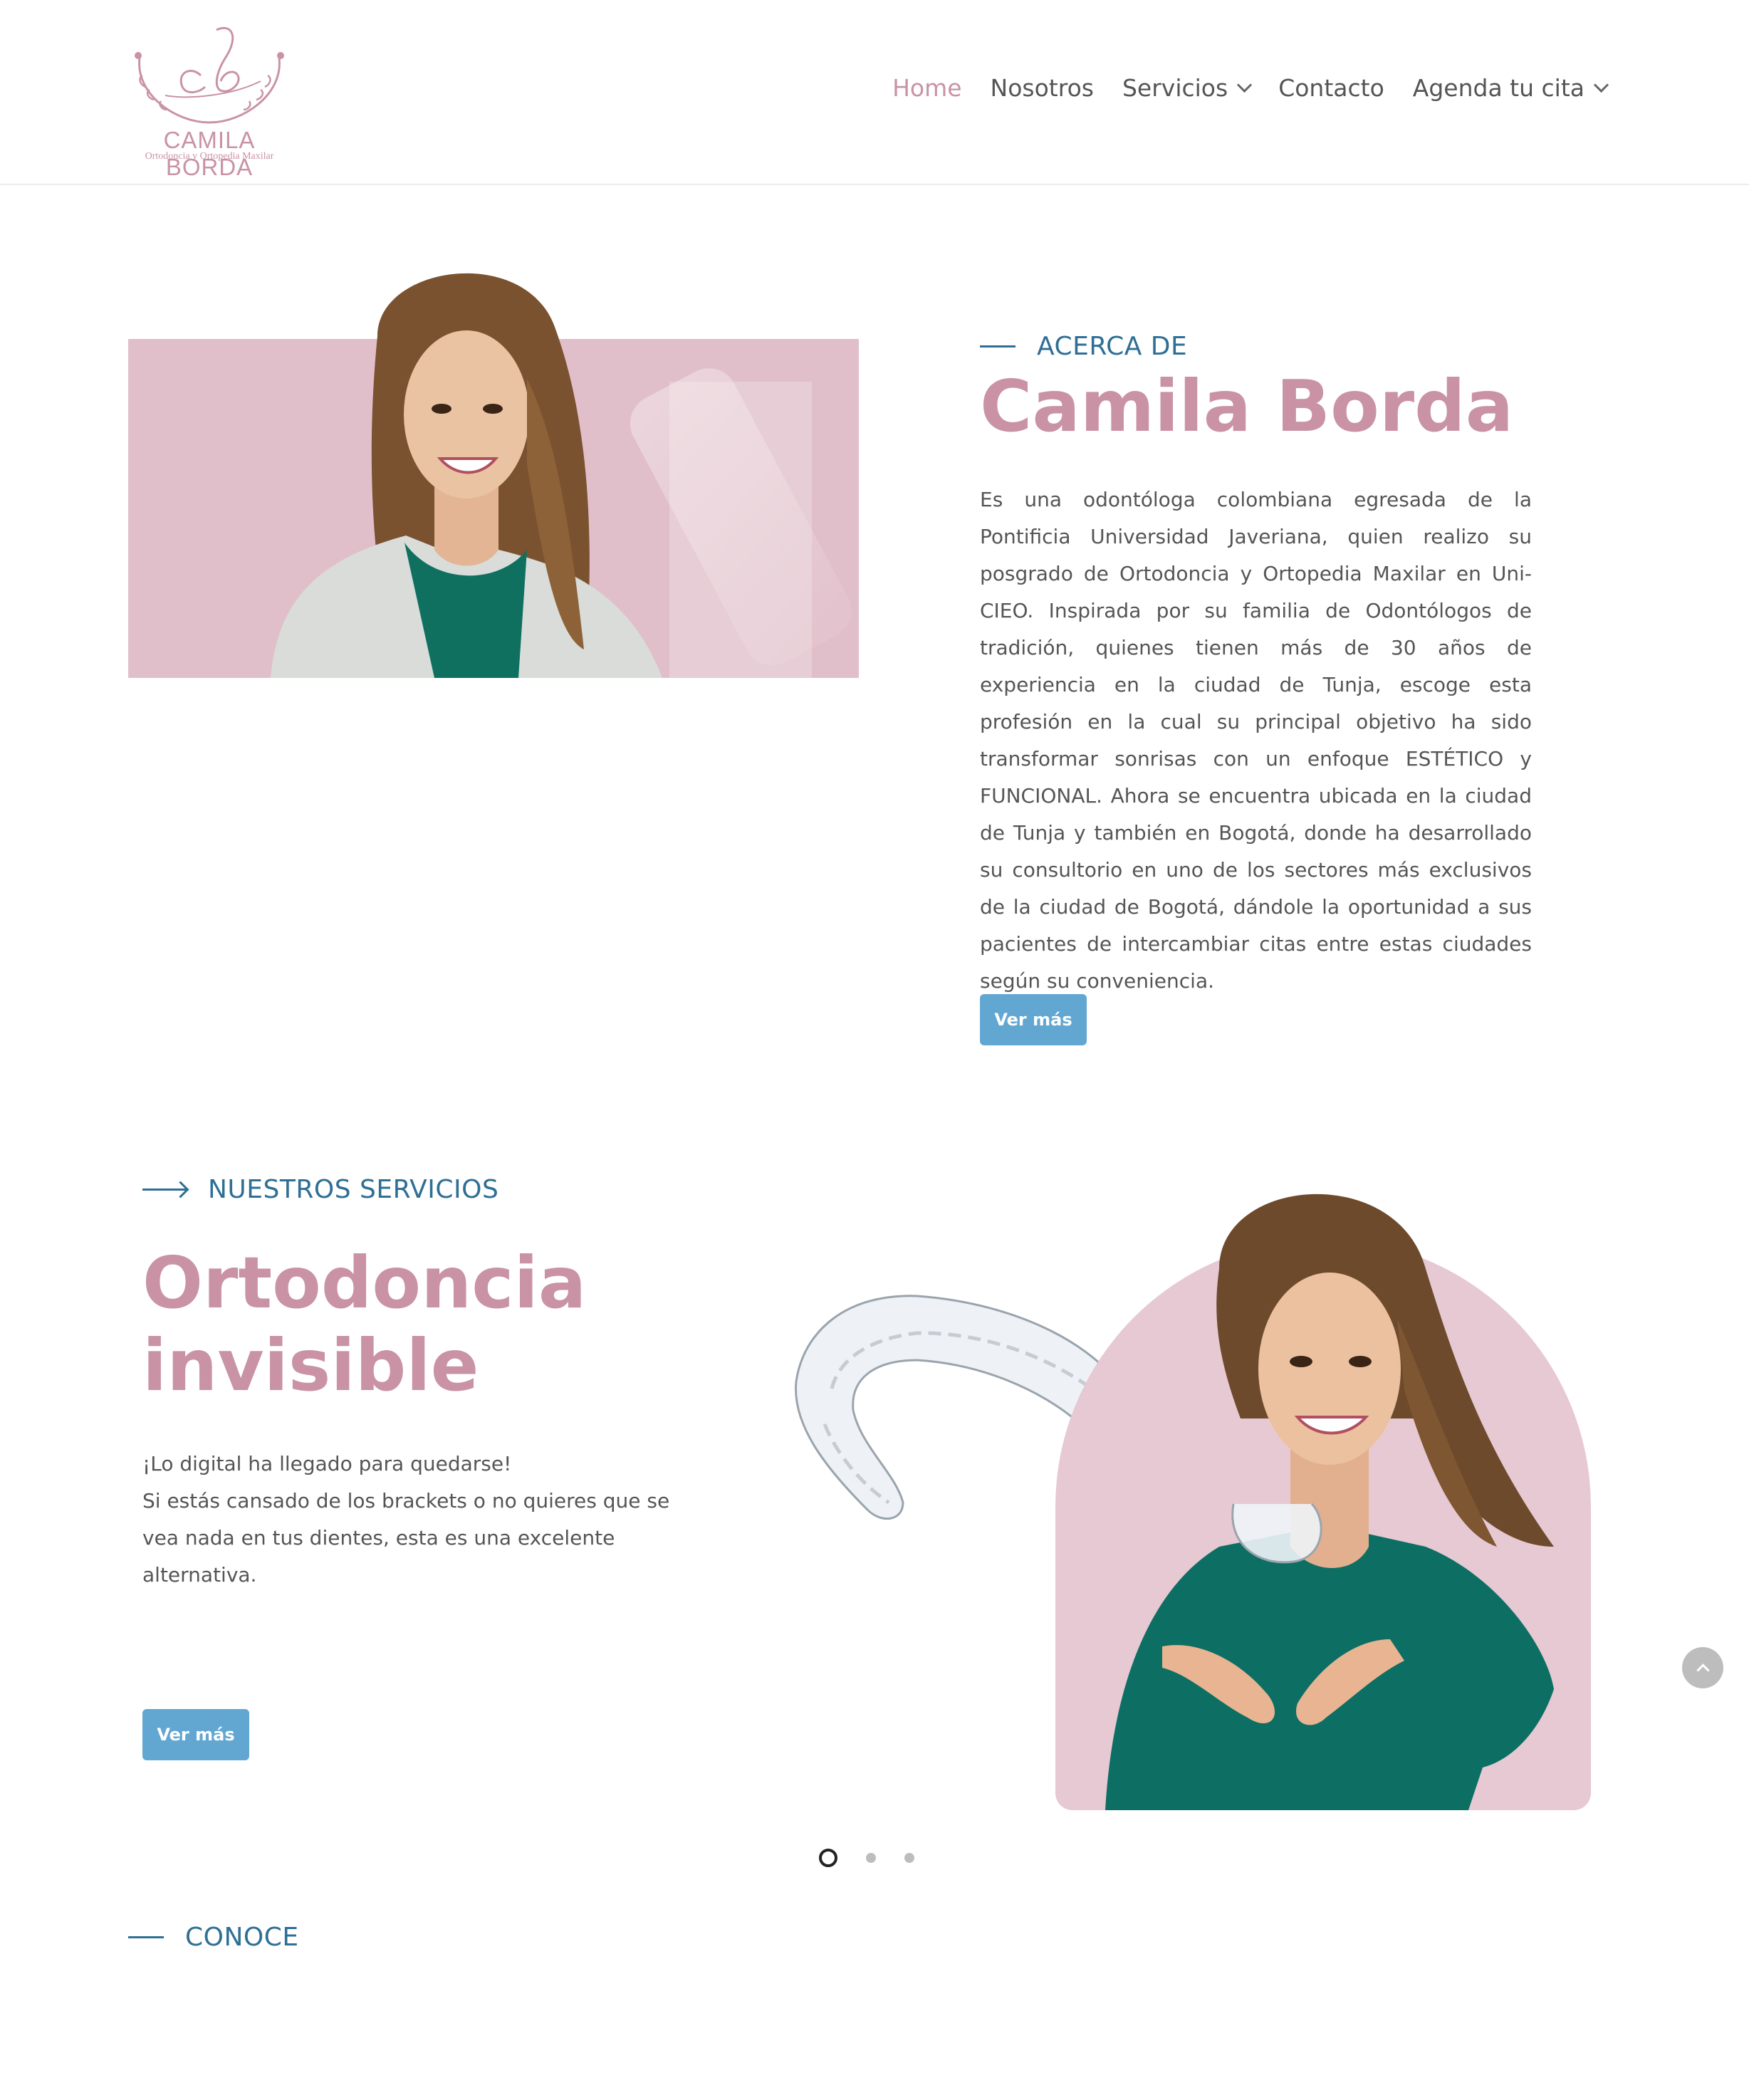 The height and width of the screenshot is (2100, 1749). I want to click on doctor-holding-aligner-illustration, so click(1329, 1502).